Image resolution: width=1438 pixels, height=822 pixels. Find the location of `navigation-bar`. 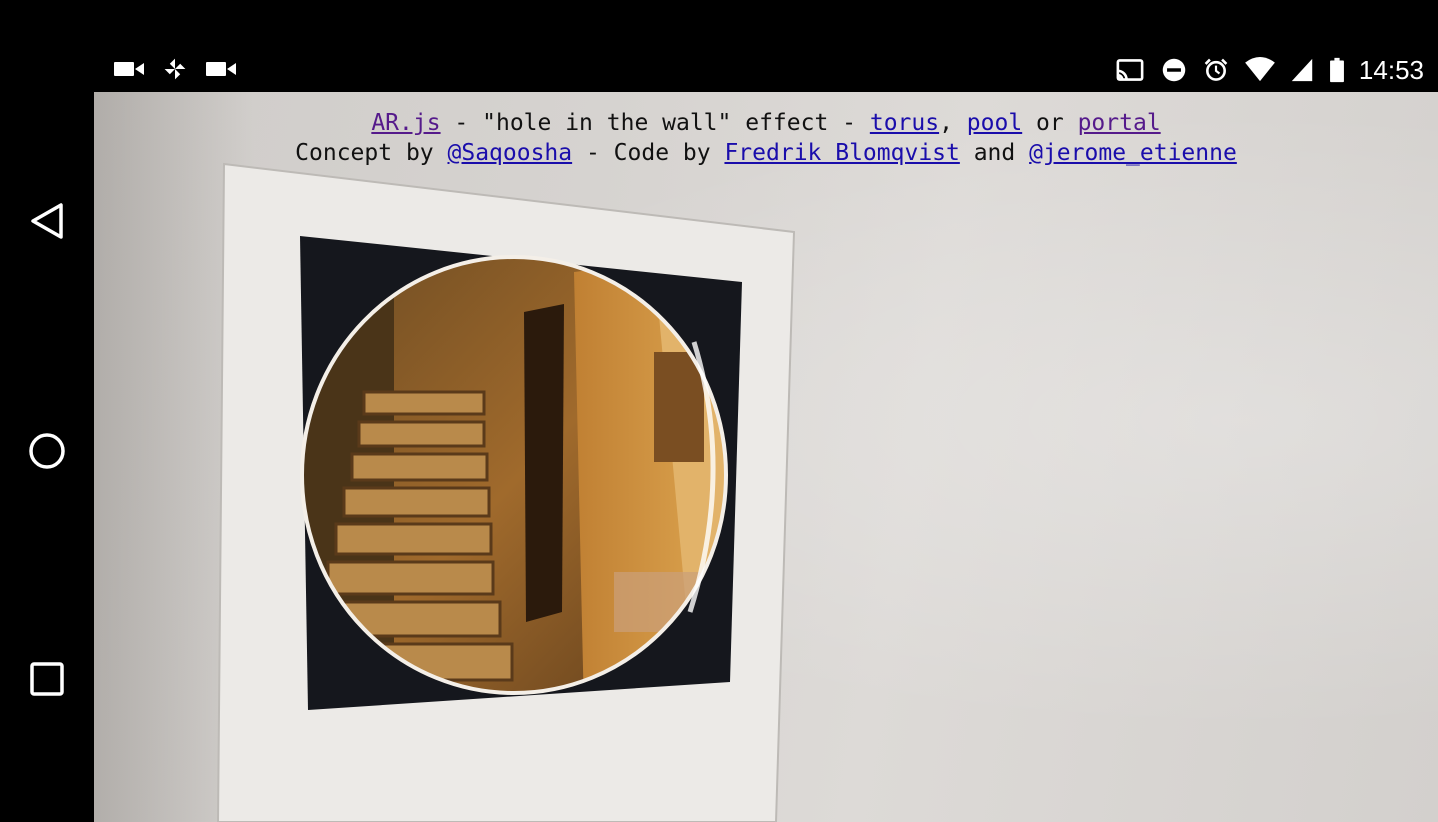

navigation-bar is located at coordinates (47, 457).